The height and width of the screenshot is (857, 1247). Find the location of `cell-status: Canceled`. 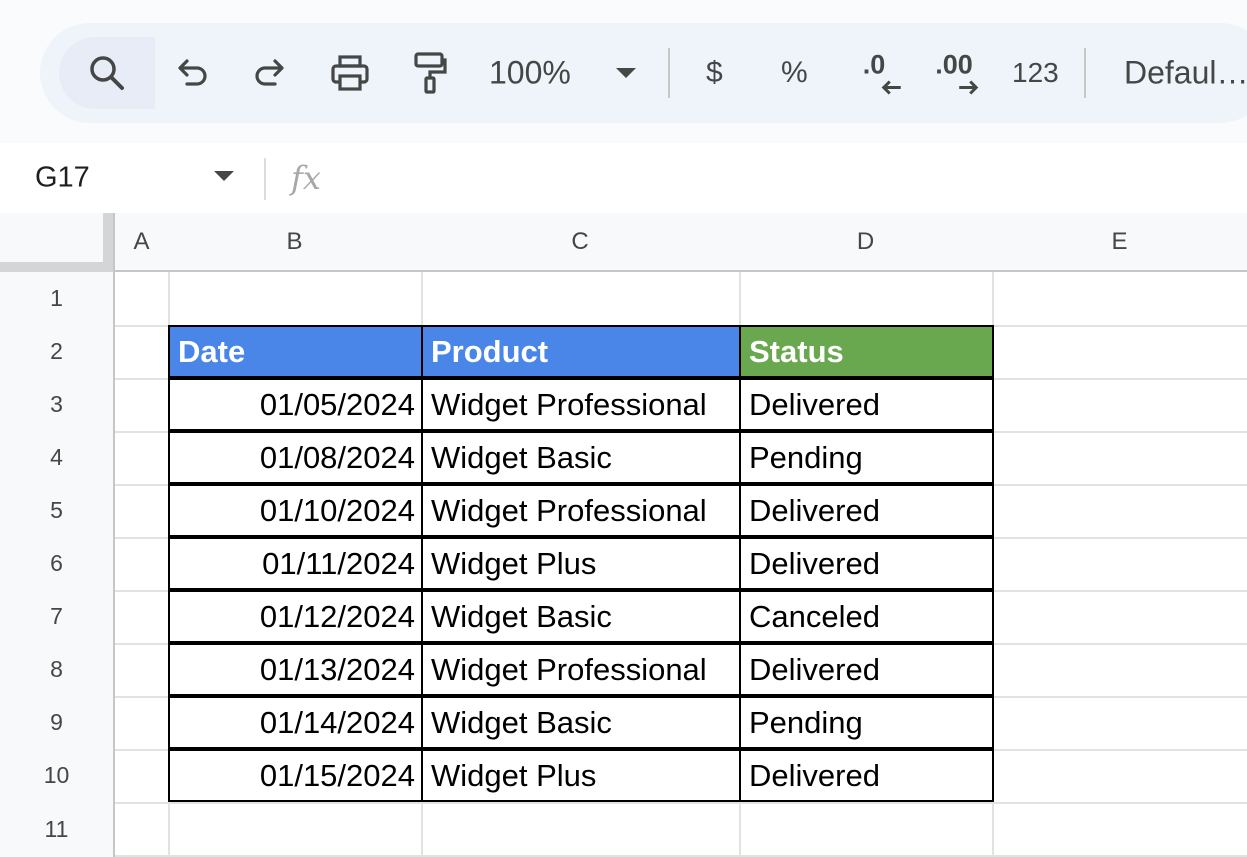

cell-status: Canceled is located at coordinates (866, 616).